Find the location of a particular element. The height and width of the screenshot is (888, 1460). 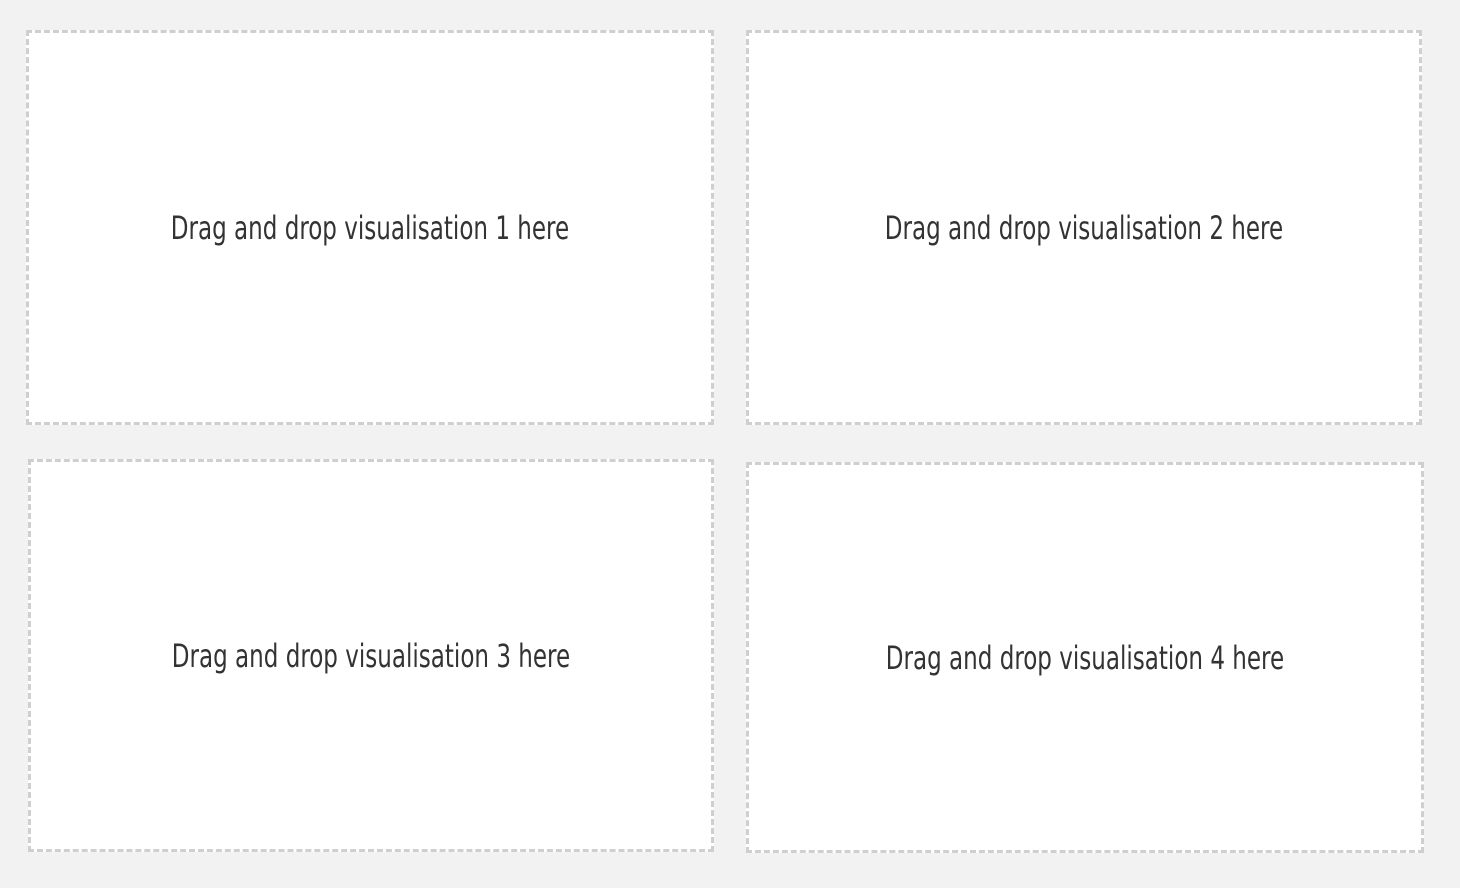

dropzone-label: Drag and drop visualisation 1 here is located at coordinates (370, 227).